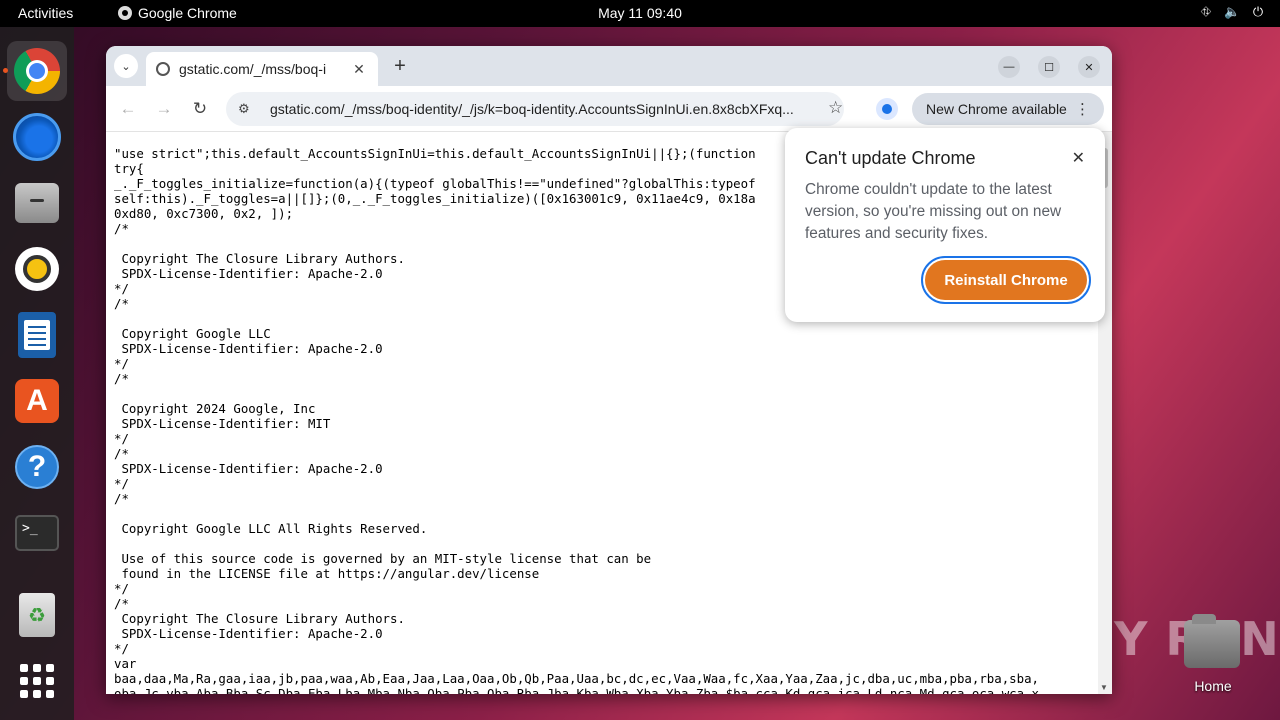  I want to click on source-line: Copyright Google LLC, so click(192, 333).